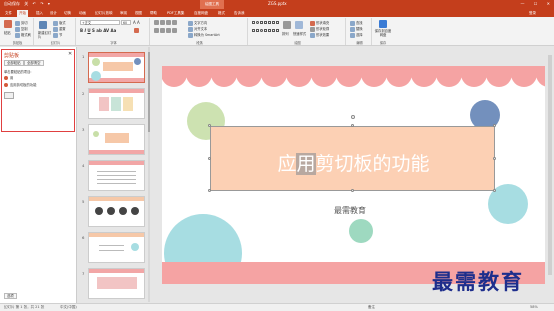 The width and height of the screenshot is (554, 311). What do you see at coordinates (356, 35) in the screenshot?
I see `select-button: 选择` at bounding box center [356, 35].